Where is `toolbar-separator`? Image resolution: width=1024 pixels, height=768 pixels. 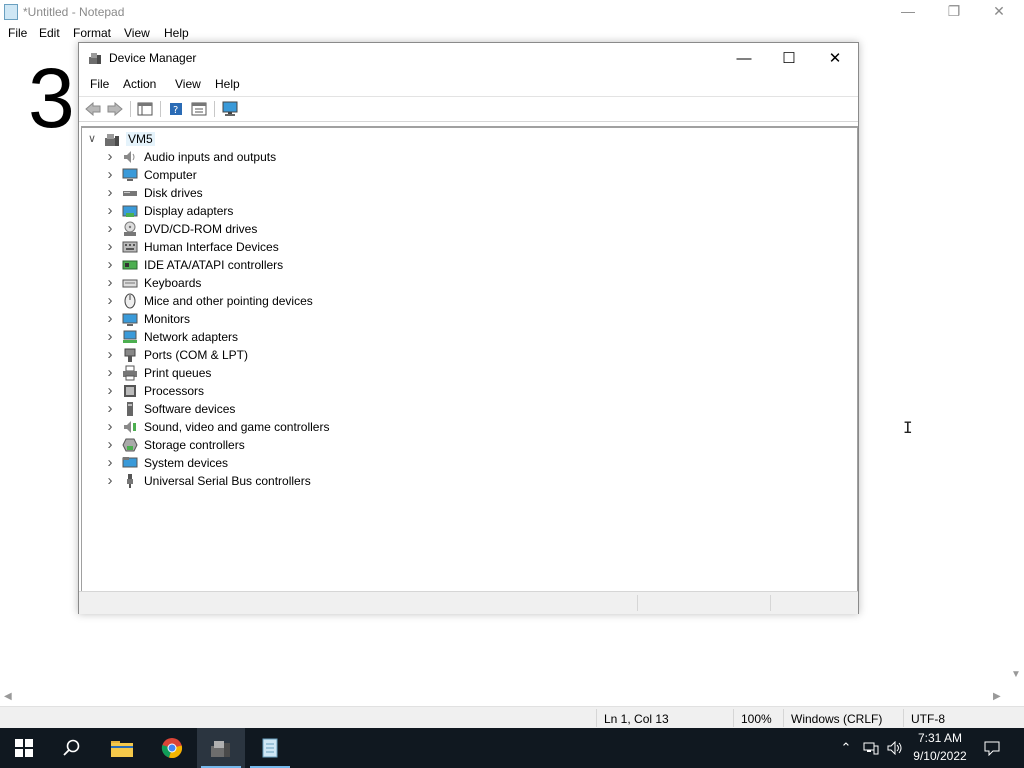
toolbar-separator is located at coordinates (160, 109).